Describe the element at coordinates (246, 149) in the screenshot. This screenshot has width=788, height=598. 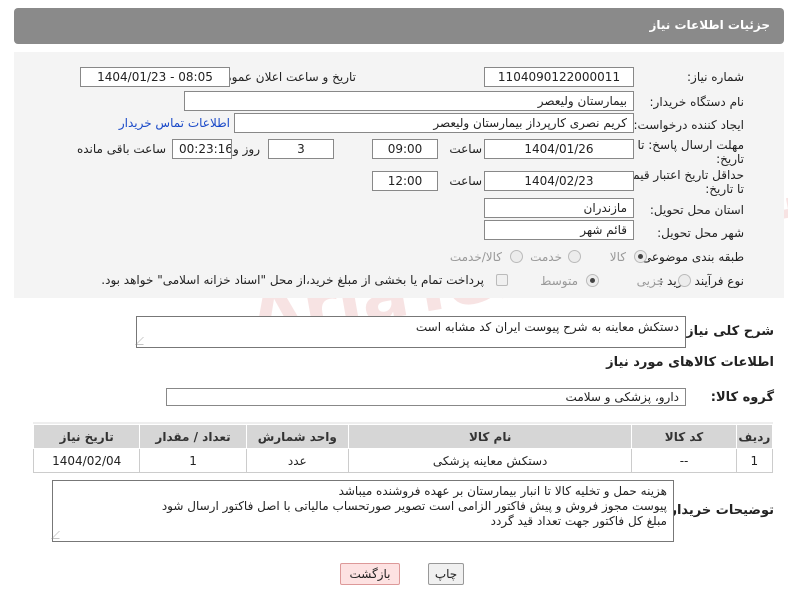
I see `reply-days-label: روز و` at that location.